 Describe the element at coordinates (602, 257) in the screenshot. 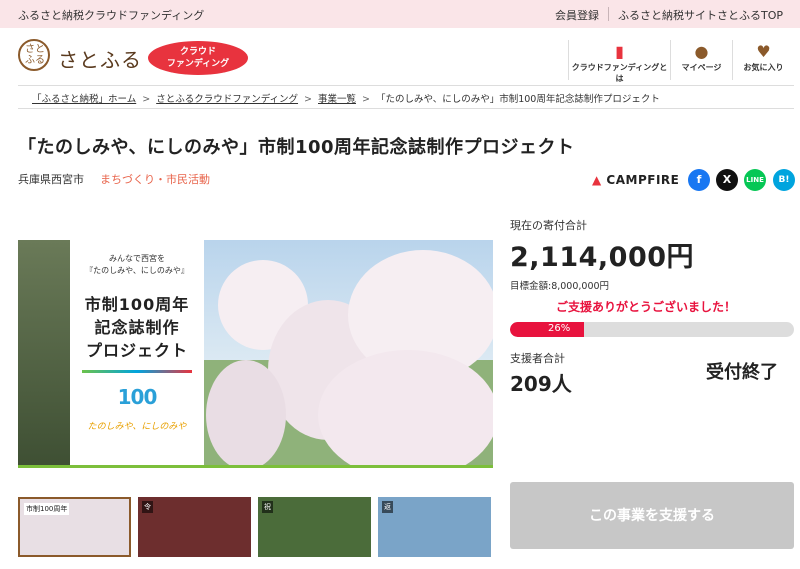

I see `total-amount: 2,114,000円` at that location.